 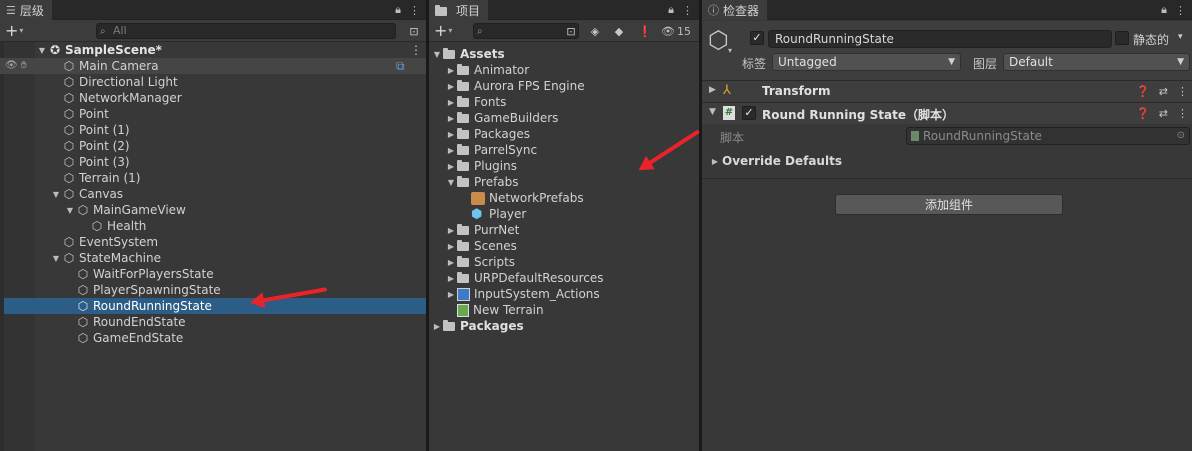 What do you see at coordinates (757, 38) in the screenshot?
I see `active-checkbox: ✓` at bounding box center [757, 38].